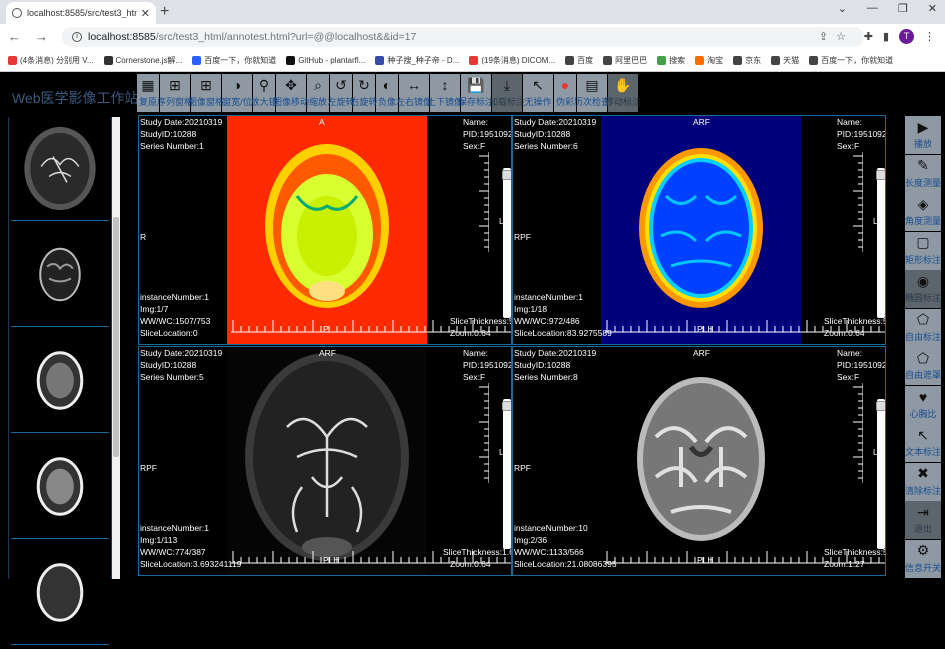  What do you see at coordinates (923, 165) in the screenshot?
I see `ruler-icon: ✎` at bounding box center [923, 165].